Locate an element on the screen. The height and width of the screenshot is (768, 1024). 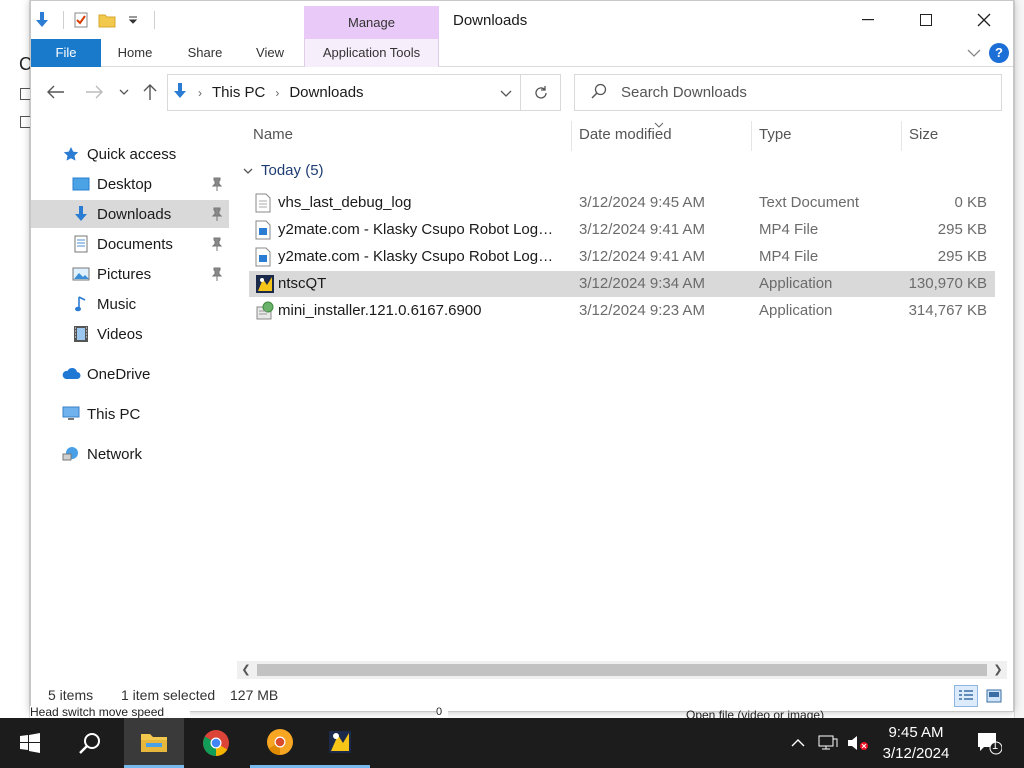
scroll-left-arrow-icon: ❮ is located at coordinates (246, 670).